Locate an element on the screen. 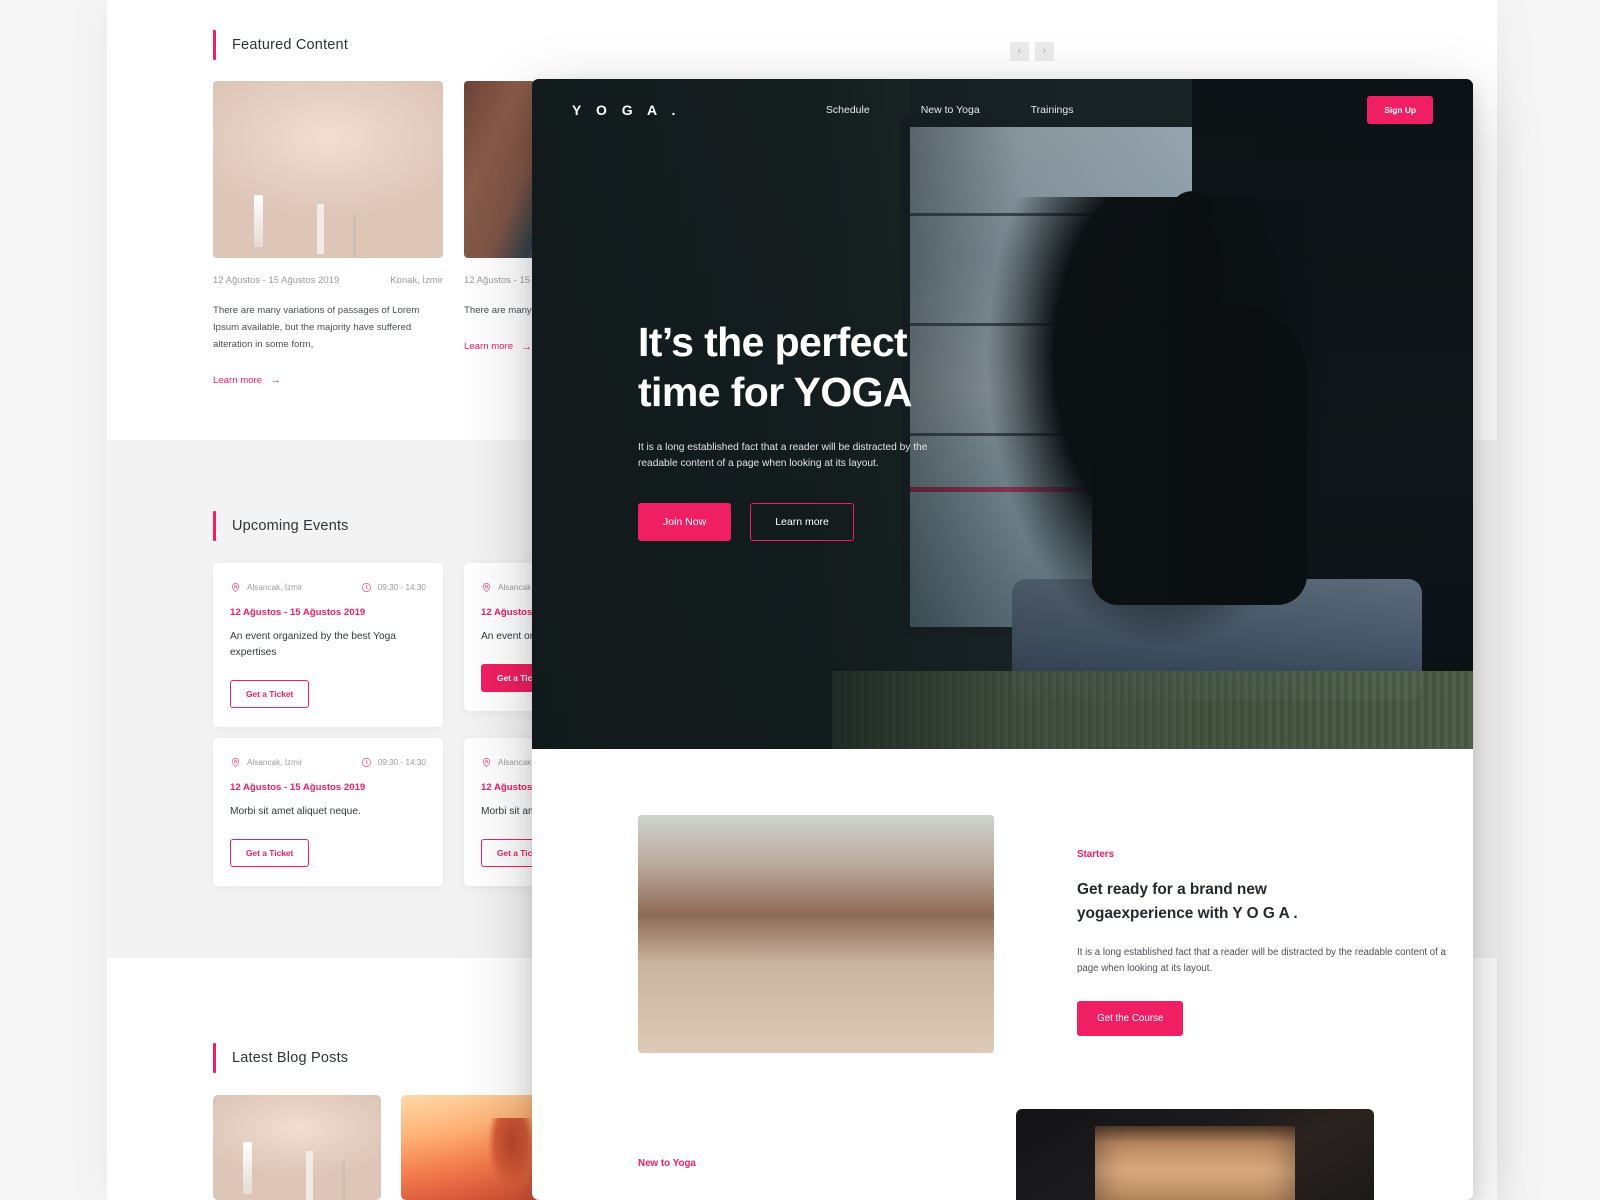 This screenshot has width=1600, height=1200. starters-heading-line-1: Get ready for a brand new is located at coordinates (1172, 889).